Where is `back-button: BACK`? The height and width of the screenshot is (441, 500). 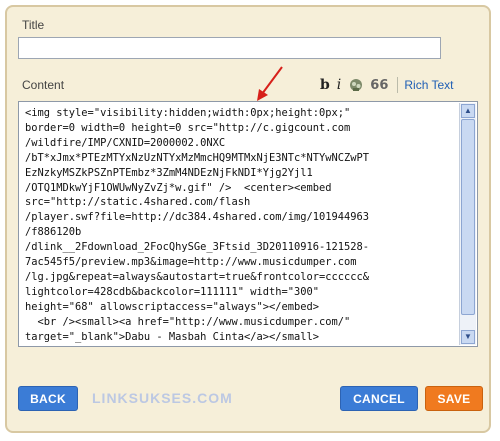
back-button: BACK is located at coordinates (48, 398).